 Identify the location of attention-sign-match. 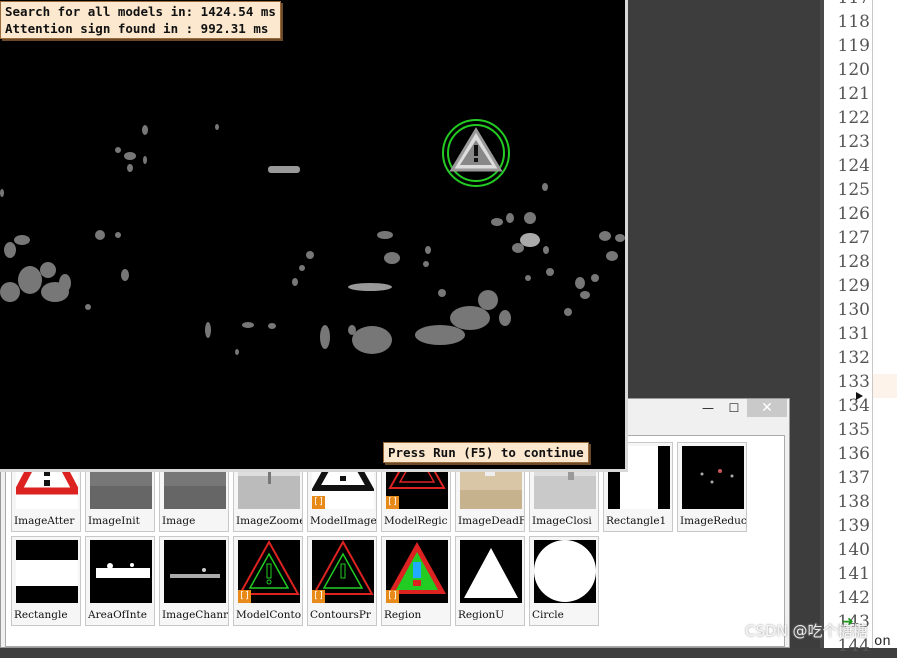
(476, 153).